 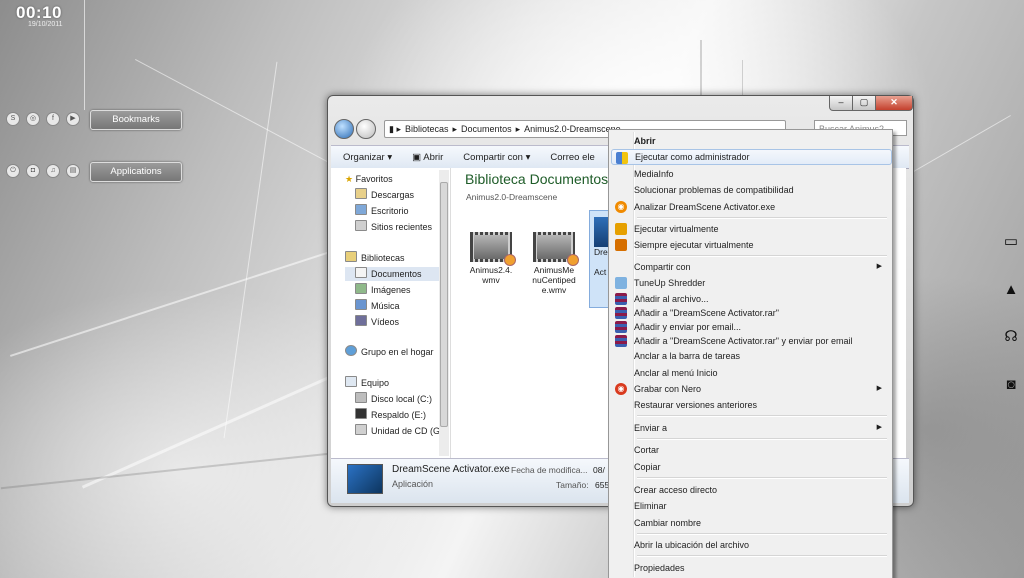 I want to click on youtube-icon: ▶, so click(x=73, y=119).